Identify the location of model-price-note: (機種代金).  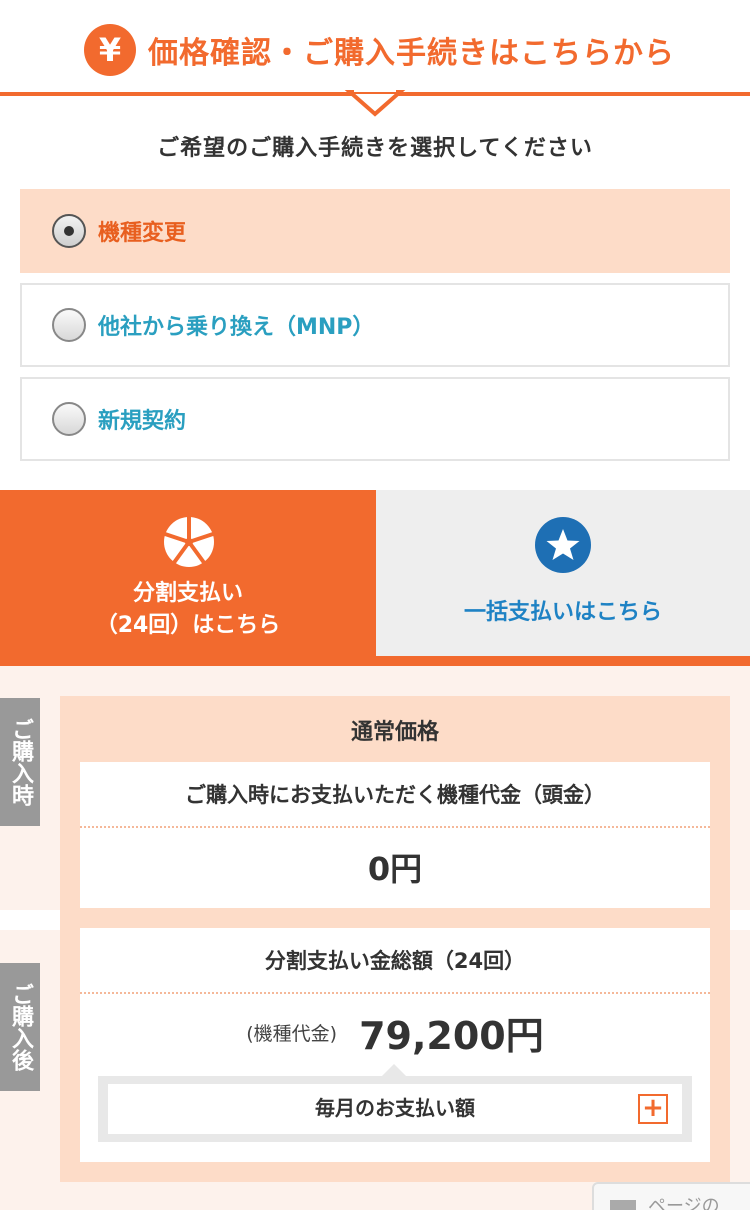
(292, 1033).